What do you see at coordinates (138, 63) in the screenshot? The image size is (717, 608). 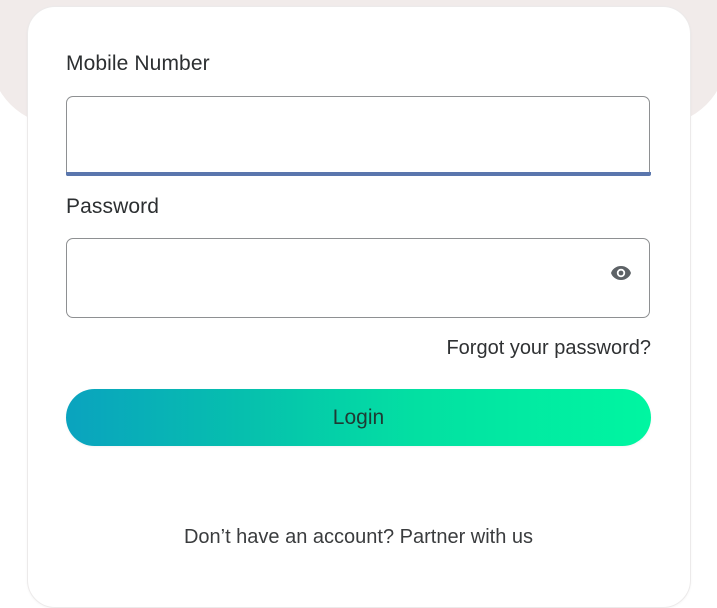 I see `mobile-number-label: Mobile Number` at bounding box center [138, 63].